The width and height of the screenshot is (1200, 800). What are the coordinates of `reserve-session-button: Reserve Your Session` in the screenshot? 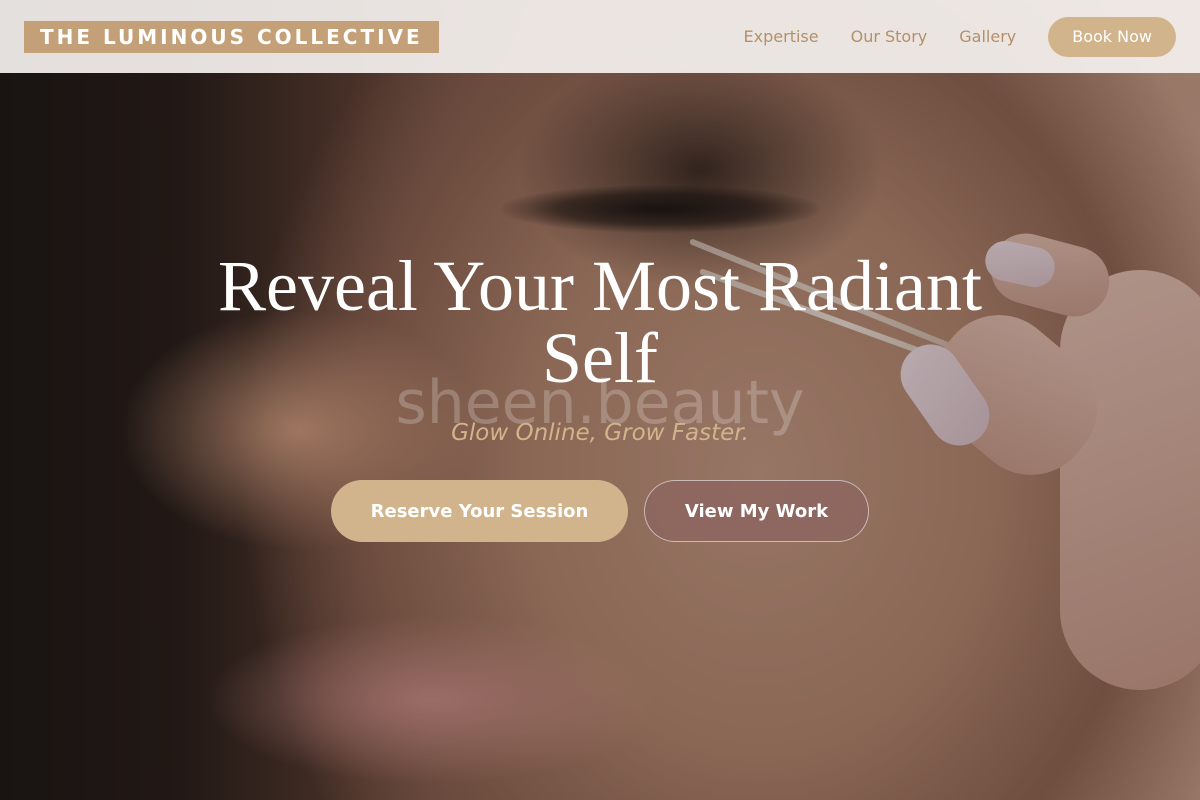 It's located at (479, 511).